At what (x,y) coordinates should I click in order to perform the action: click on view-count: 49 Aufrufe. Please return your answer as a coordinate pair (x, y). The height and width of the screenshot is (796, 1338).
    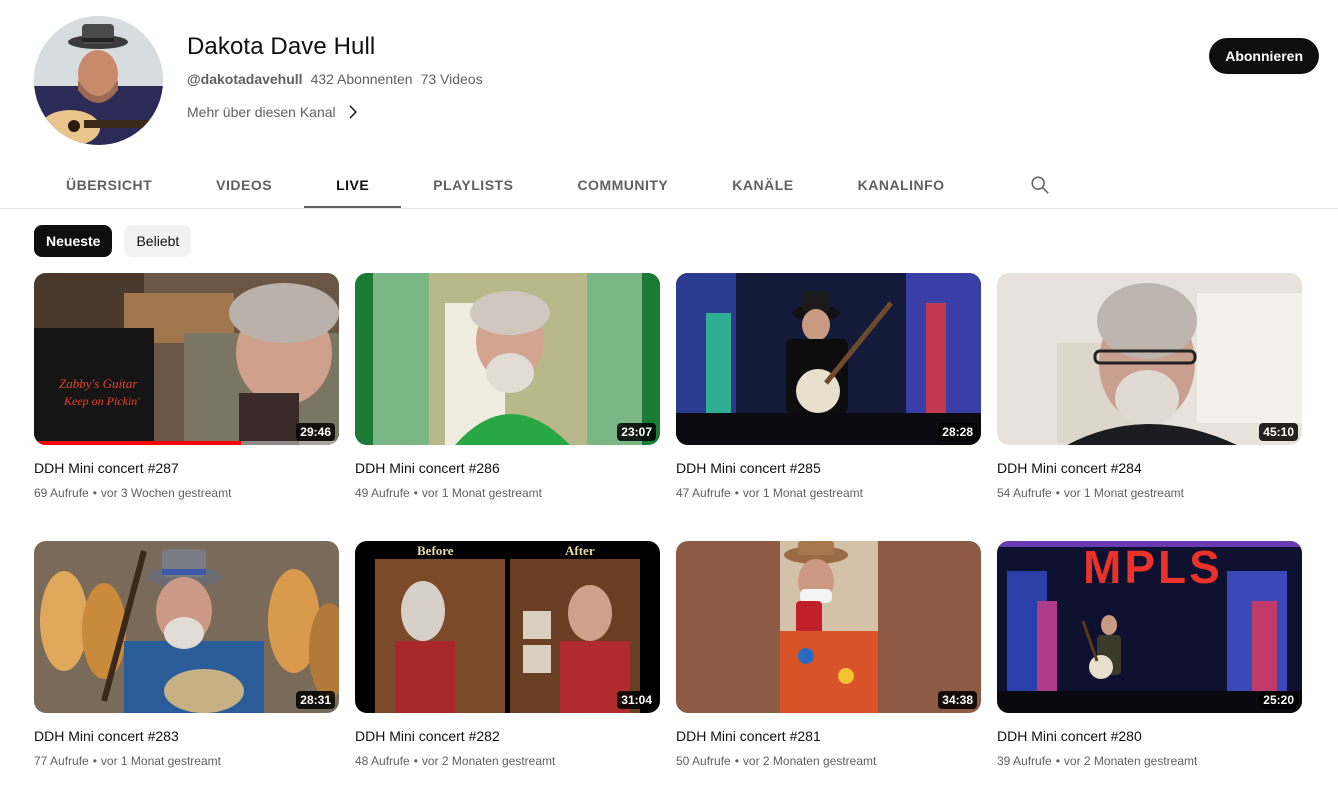
    Looking at the image, I should click on (382, 493).